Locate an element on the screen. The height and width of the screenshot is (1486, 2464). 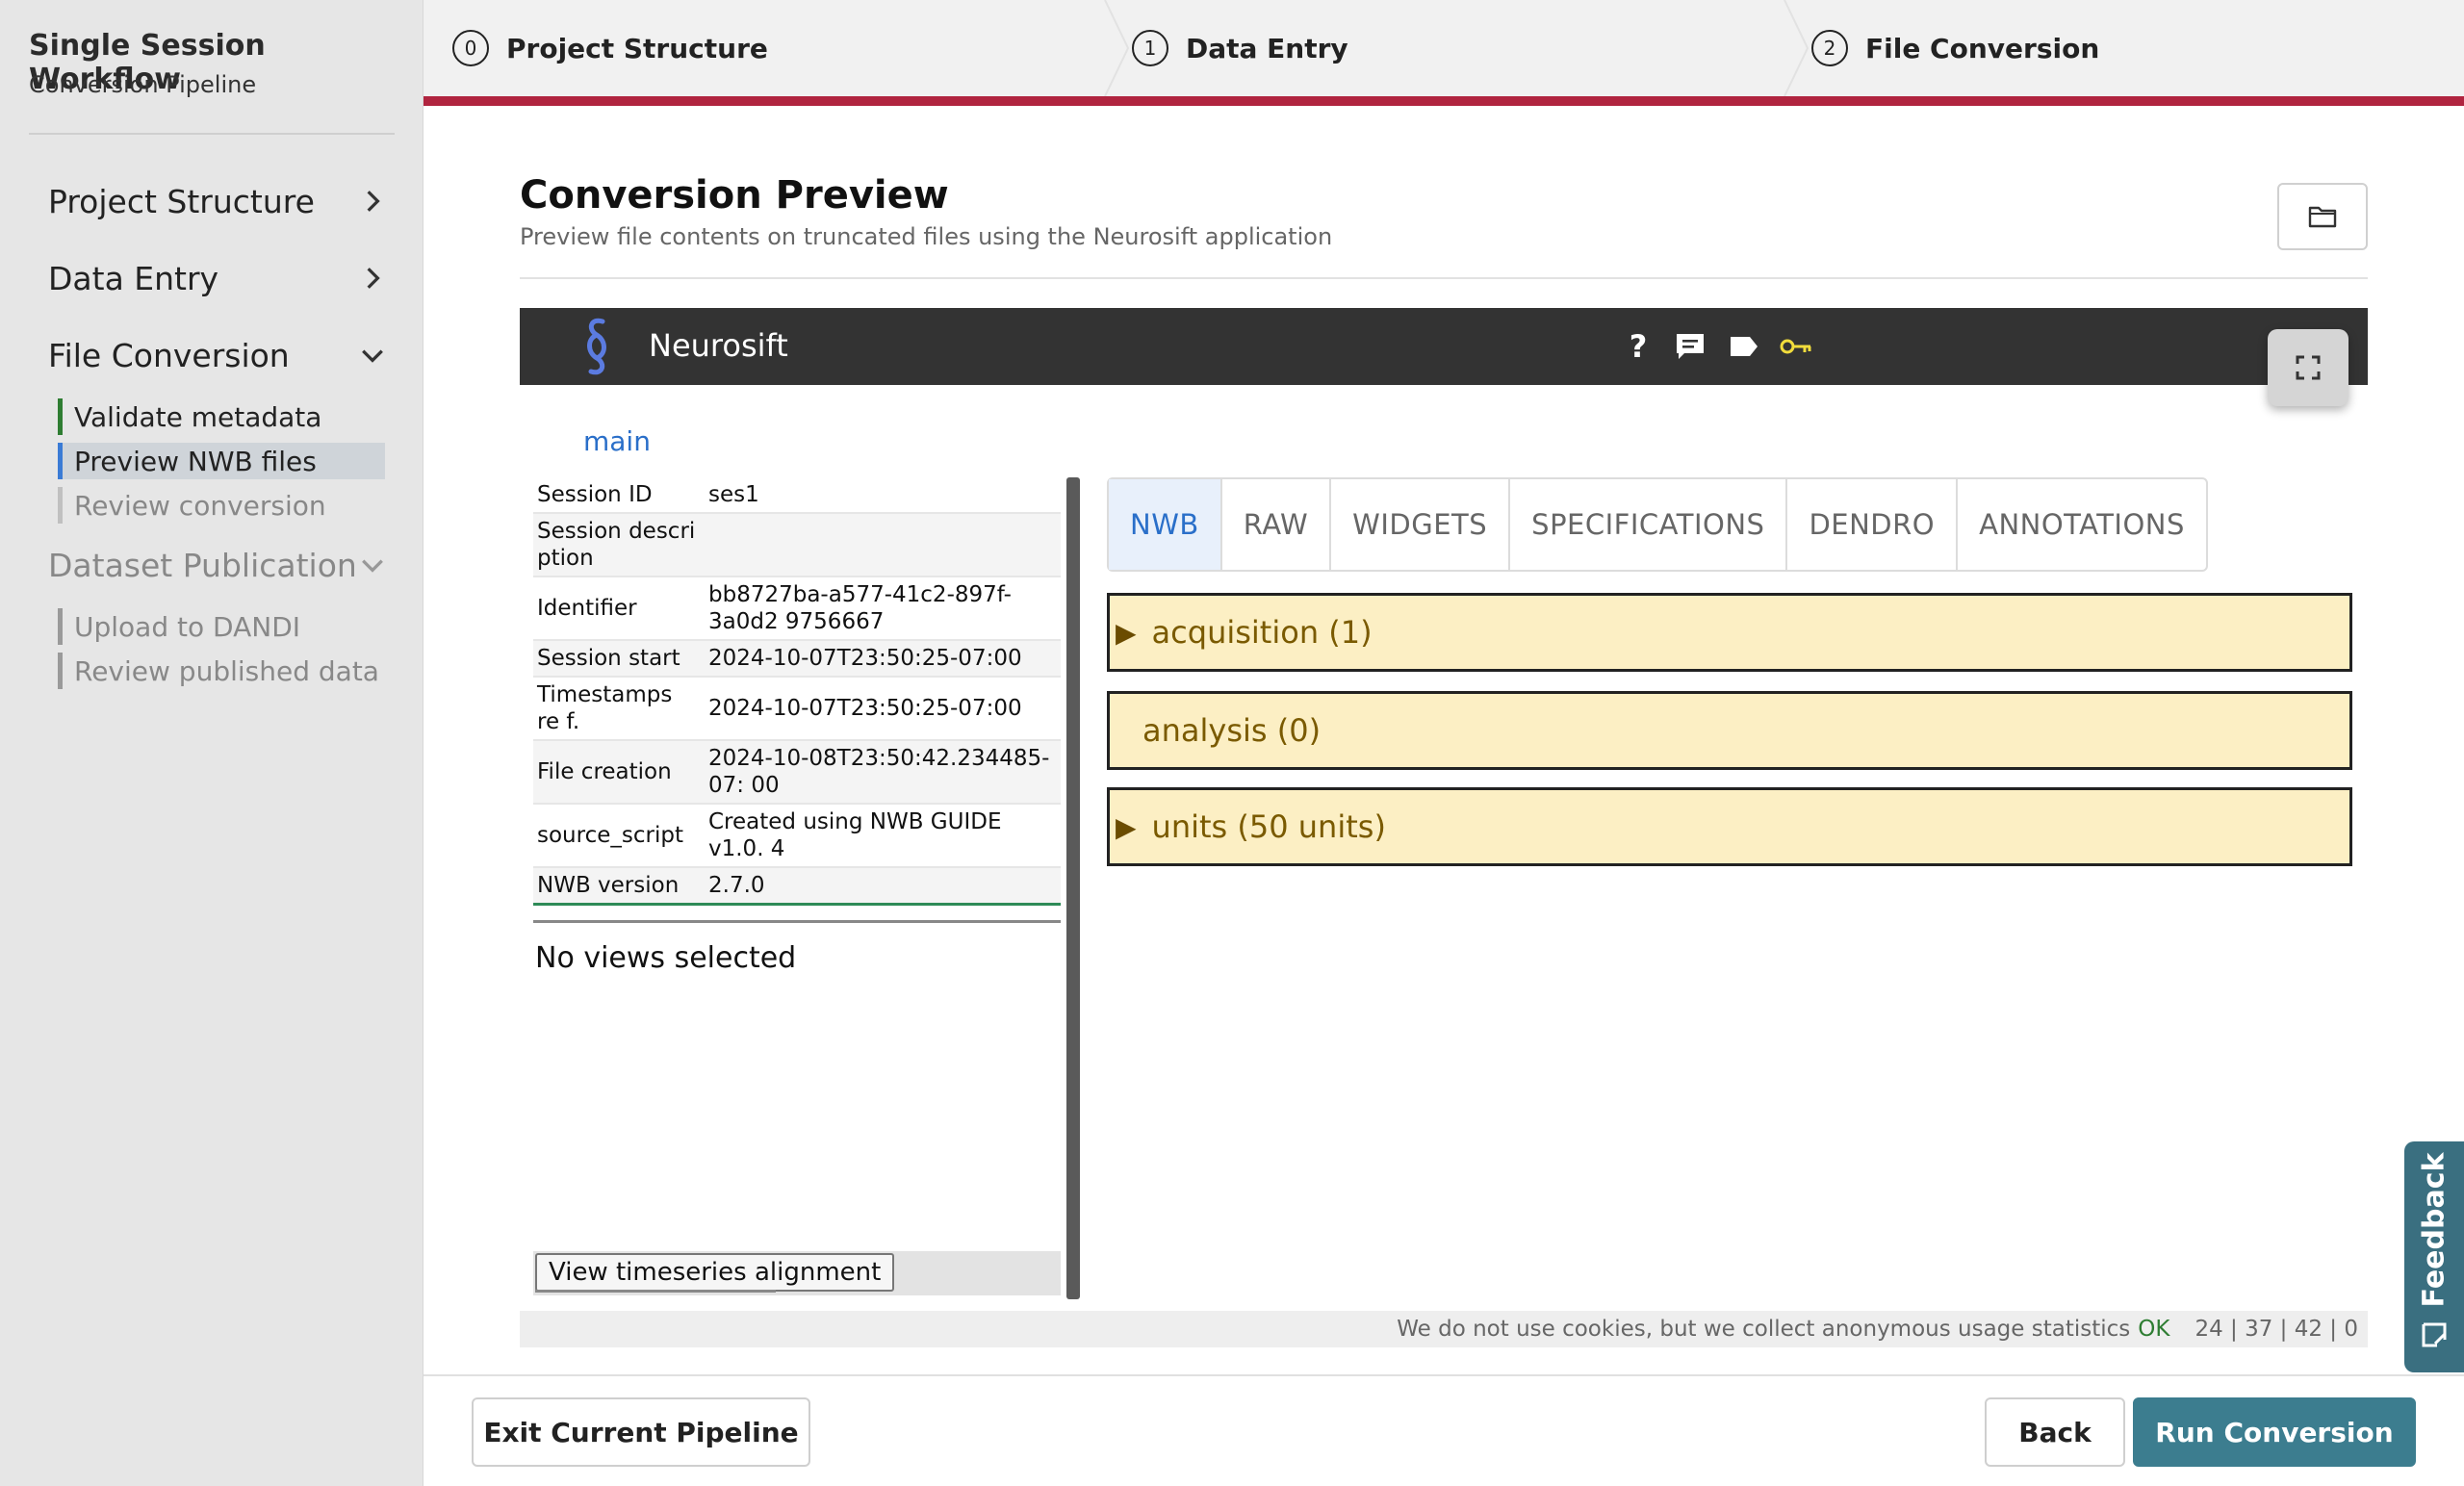
tab-dendro: DENDRO is located at coordinates (1873, 525).